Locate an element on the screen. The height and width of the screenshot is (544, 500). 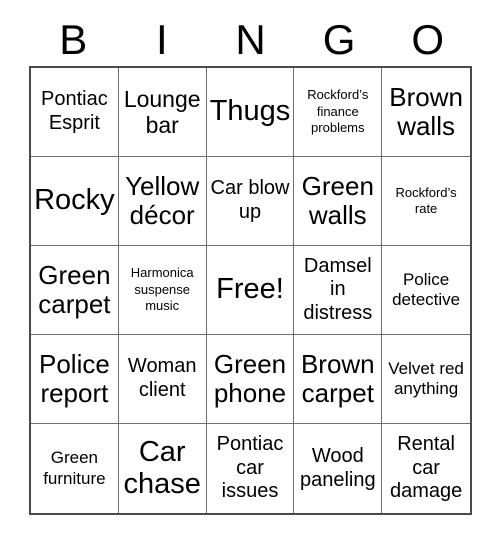
bingo-cell-label: Police detective is located at coordinates (426, 289).